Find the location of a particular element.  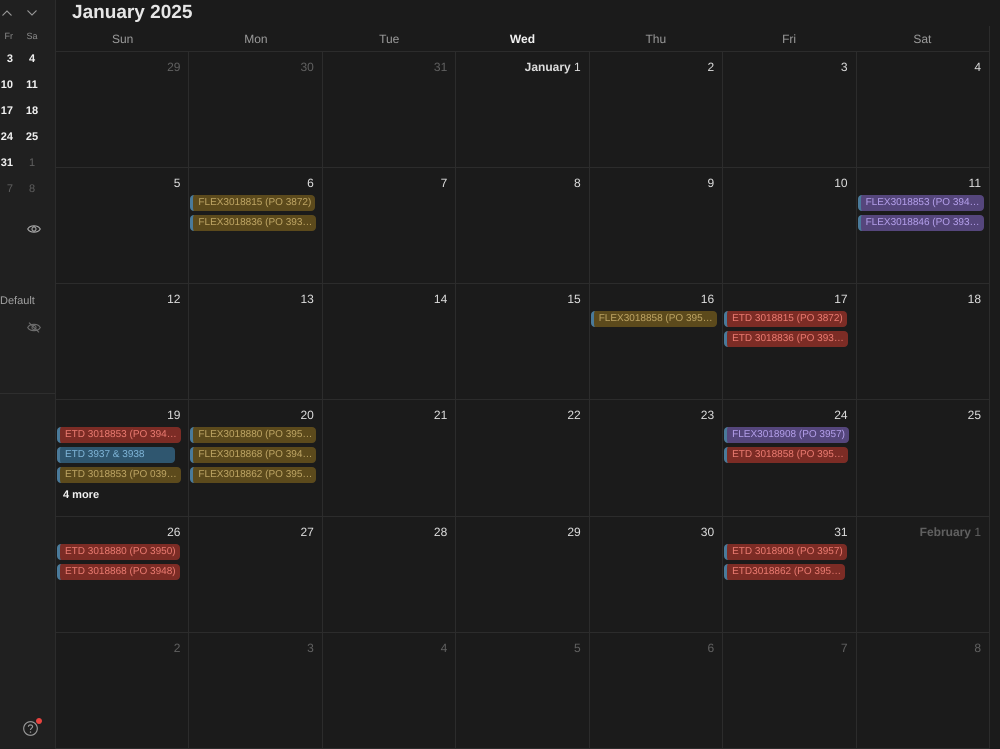

date-number: 28 is located at coordinates (441, 531).